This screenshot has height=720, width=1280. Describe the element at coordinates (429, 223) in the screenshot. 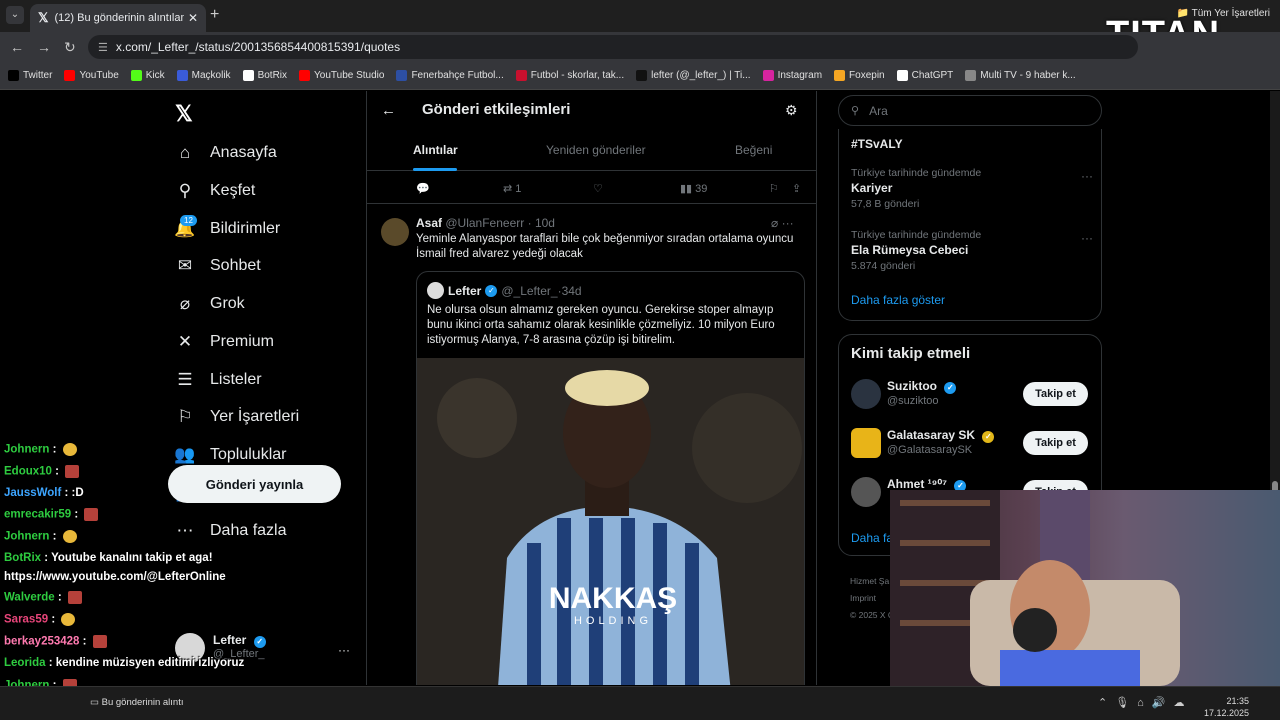

I see `post-author-name: Asaf` at that location.